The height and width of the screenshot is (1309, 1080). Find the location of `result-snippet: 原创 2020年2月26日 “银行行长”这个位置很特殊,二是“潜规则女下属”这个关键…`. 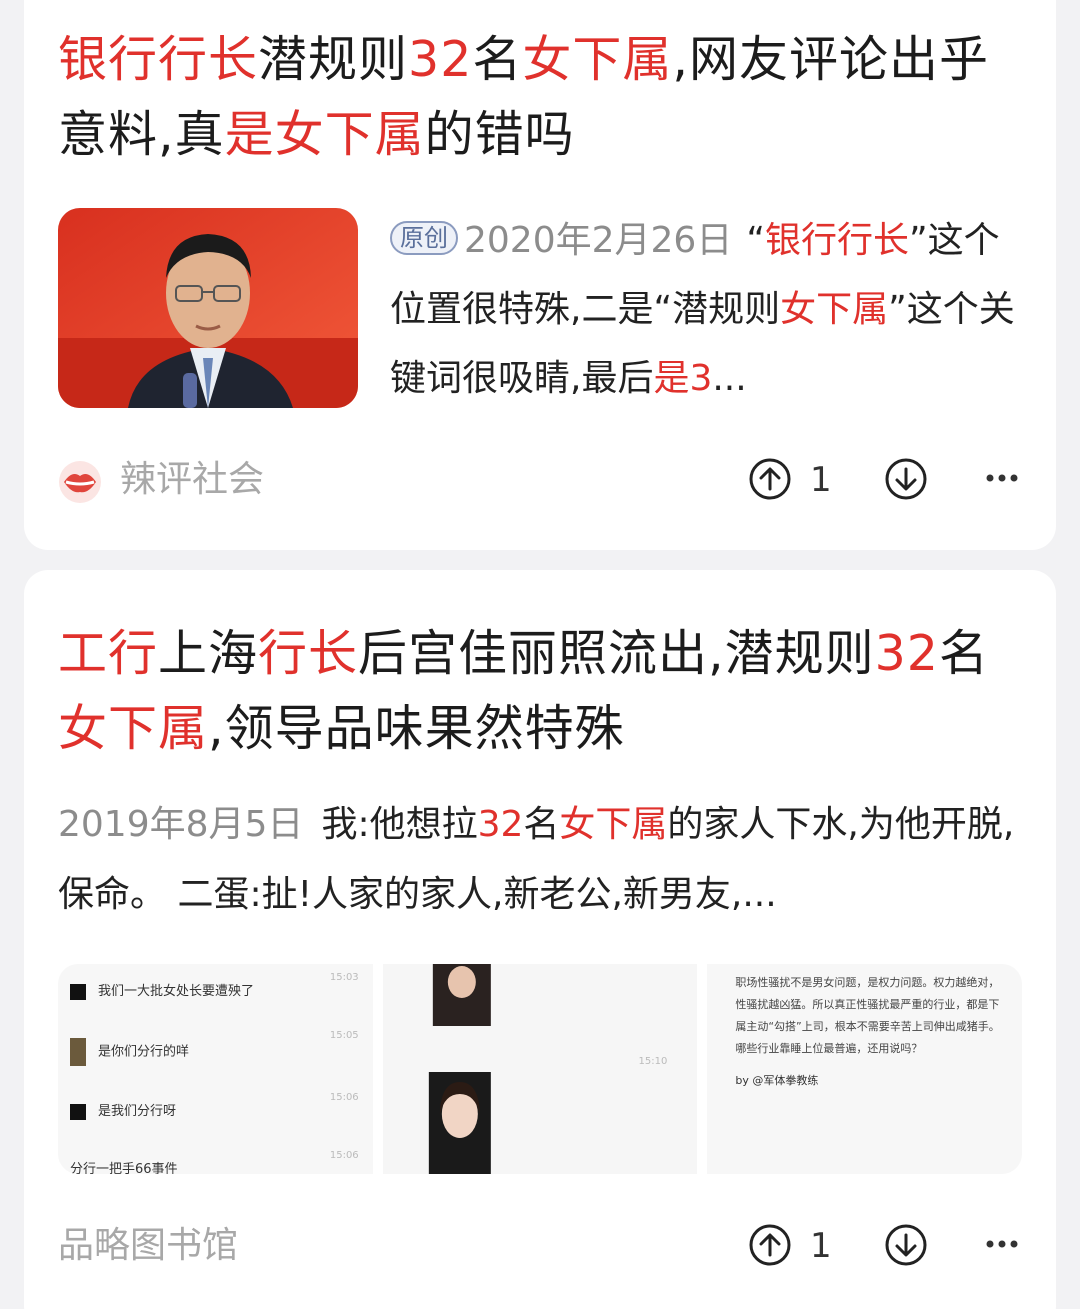

result-snippet: 原创 2020年2月26日 “银行行长”这个位置很特殊,二是“潜规则女下属”这个关键… is located at coordinates (705, 309).